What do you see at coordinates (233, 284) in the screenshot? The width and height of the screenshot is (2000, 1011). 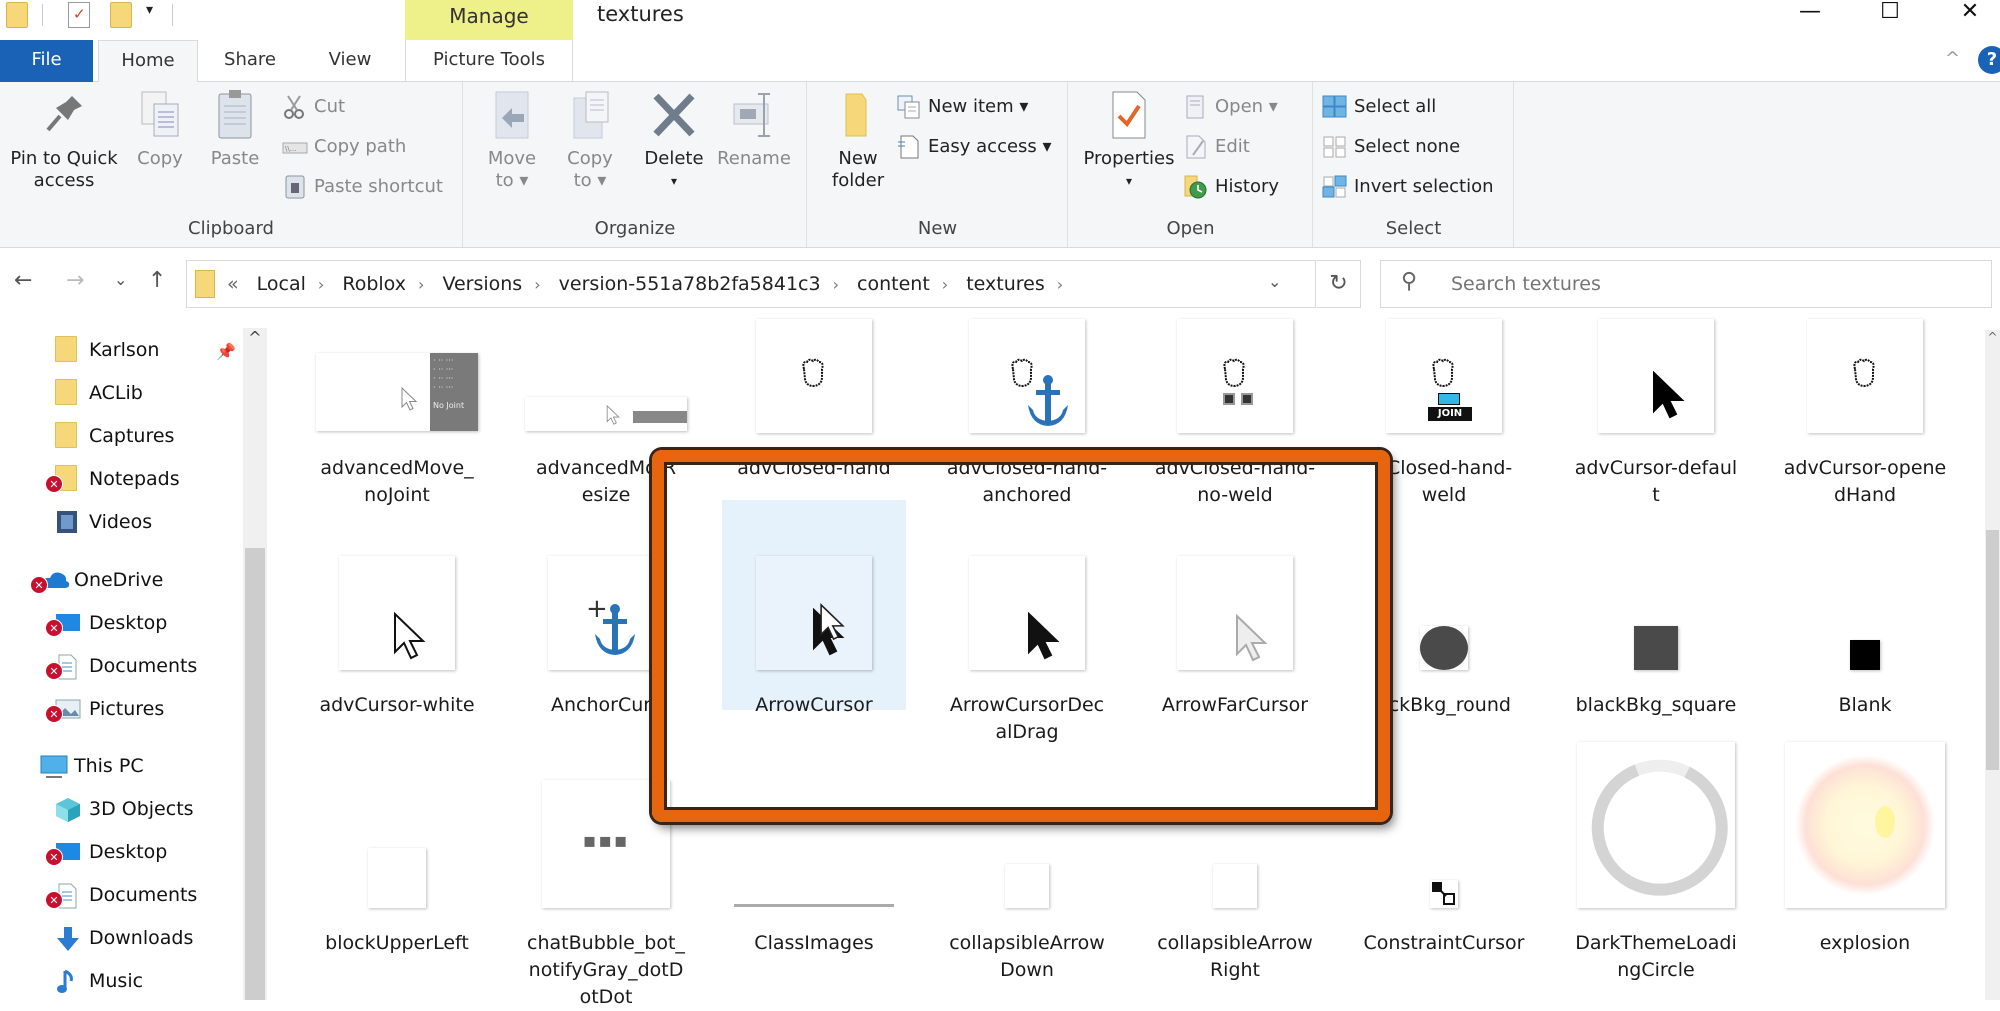 I see `breadcrumb-overflow: «` at bounding box center [233, 284].